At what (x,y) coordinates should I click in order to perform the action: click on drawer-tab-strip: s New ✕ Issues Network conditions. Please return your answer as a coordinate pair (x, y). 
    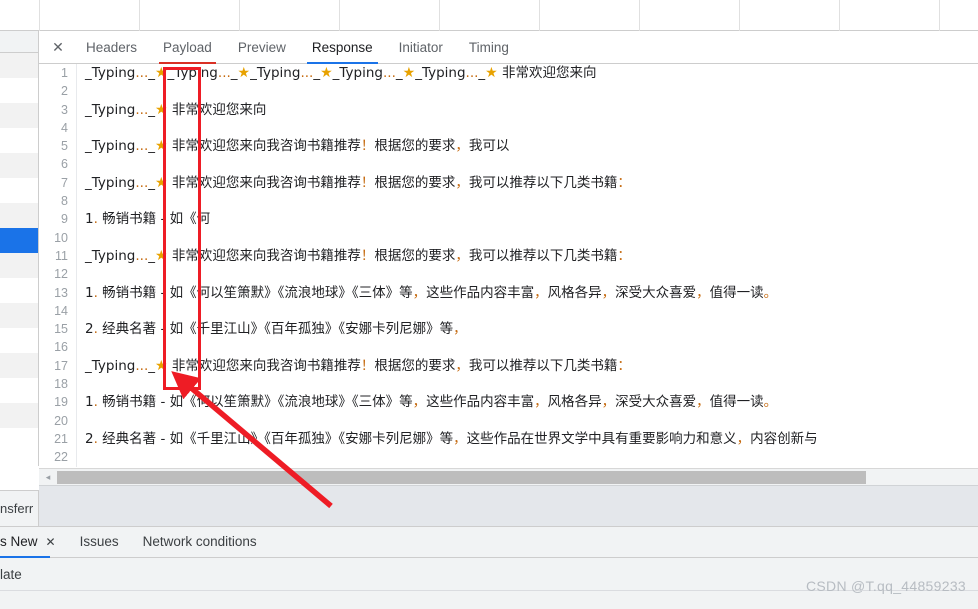
    Looking at the image, I should click on (489, 542).